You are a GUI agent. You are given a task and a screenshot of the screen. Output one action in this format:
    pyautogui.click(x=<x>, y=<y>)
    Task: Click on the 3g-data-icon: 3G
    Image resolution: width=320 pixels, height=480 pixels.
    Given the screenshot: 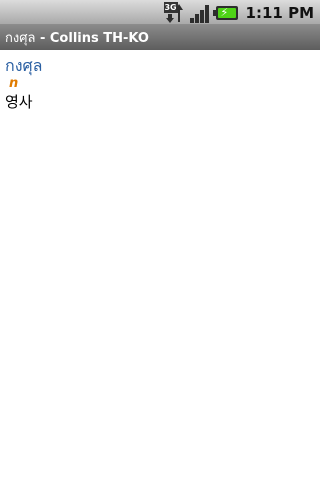 What is the action you would take?
    pyautogui.click(x=174, y=12)
    